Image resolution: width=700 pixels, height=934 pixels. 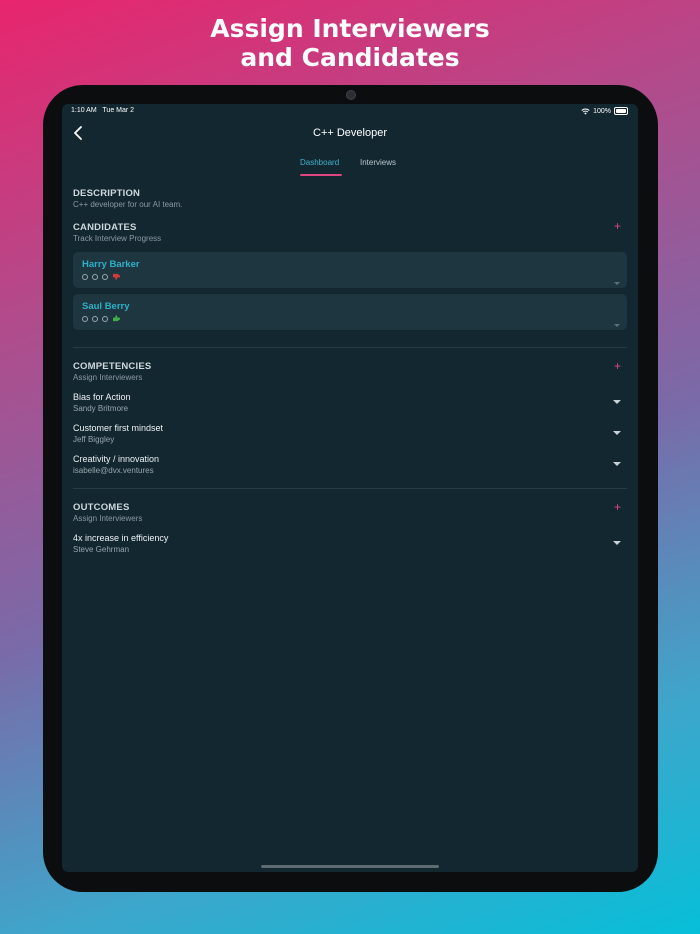 What do you see at coordinates (118, 428) in the screenshot?
I see `competency-title: Customer first mindset` at bounding box center [118, 428].